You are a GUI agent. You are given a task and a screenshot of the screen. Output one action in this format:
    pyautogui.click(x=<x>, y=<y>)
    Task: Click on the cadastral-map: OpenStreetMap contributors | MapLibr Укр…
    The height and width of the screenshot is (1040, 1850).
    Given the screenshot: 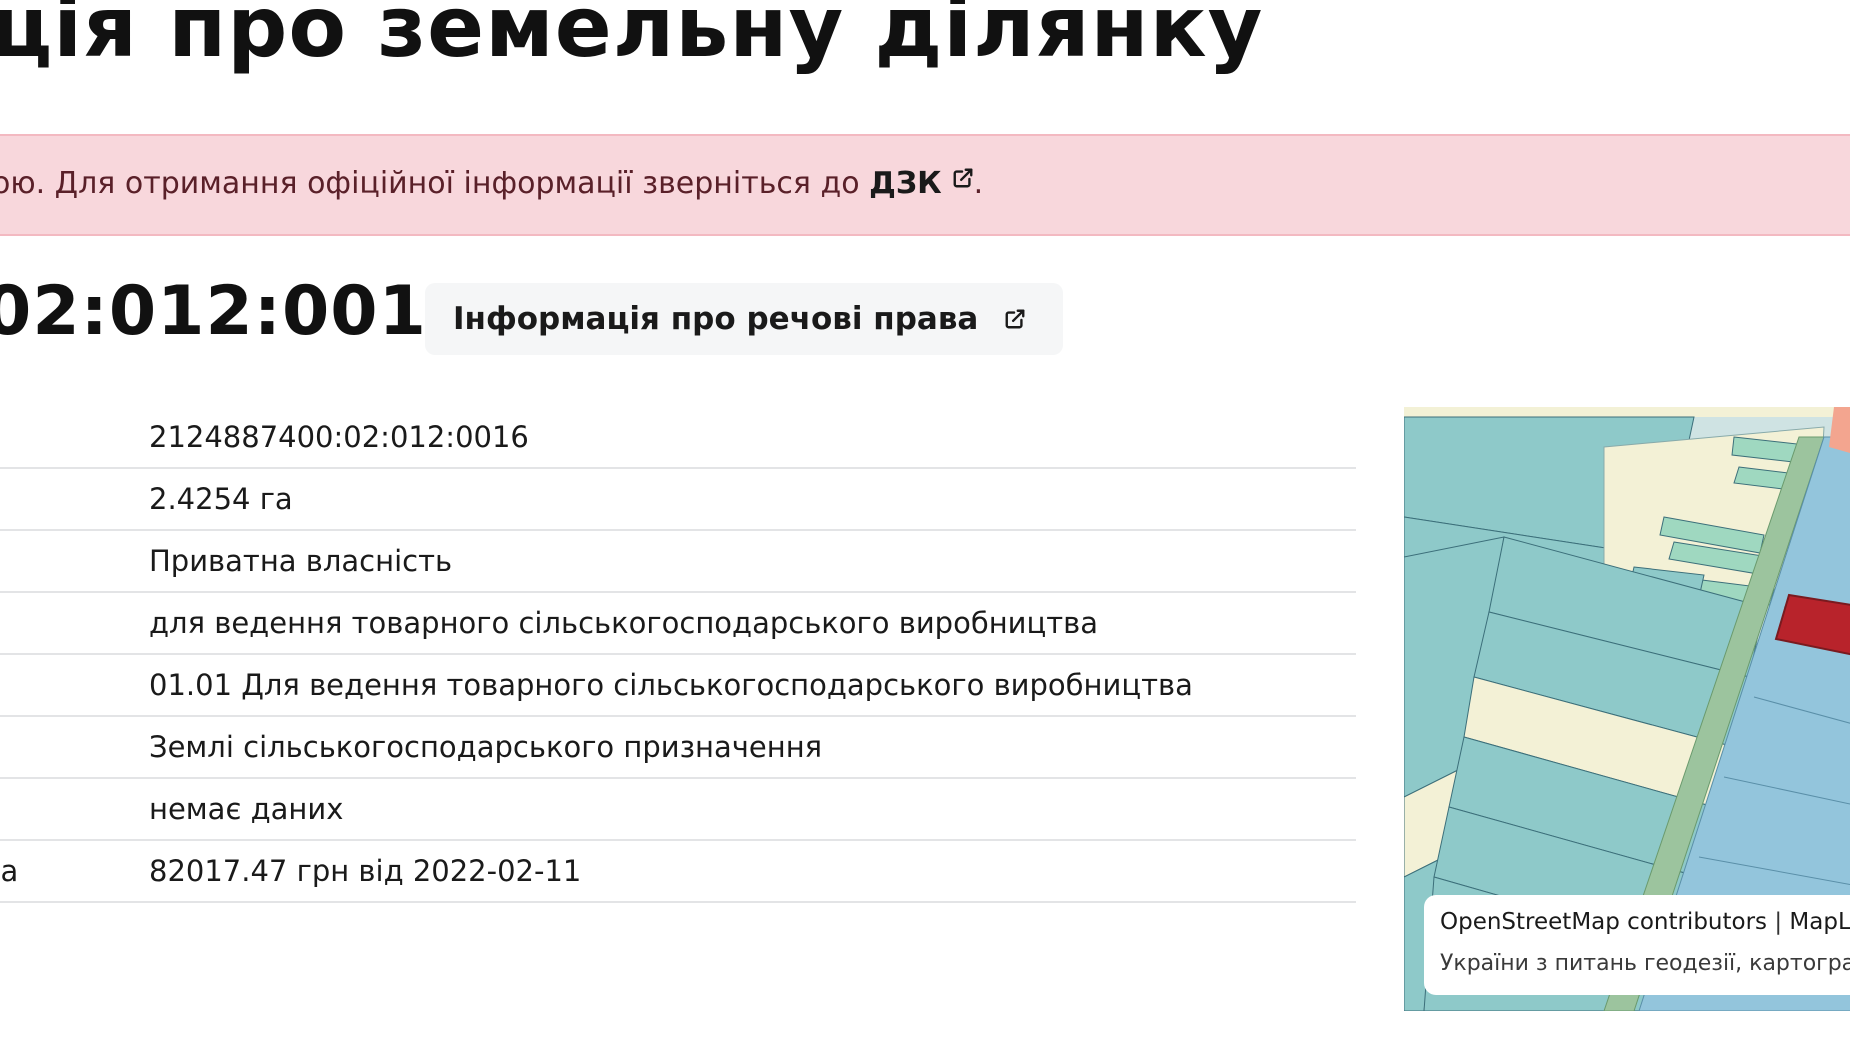 What is the action you would take?
    pyautogui.click(x=1627, y=709)
    